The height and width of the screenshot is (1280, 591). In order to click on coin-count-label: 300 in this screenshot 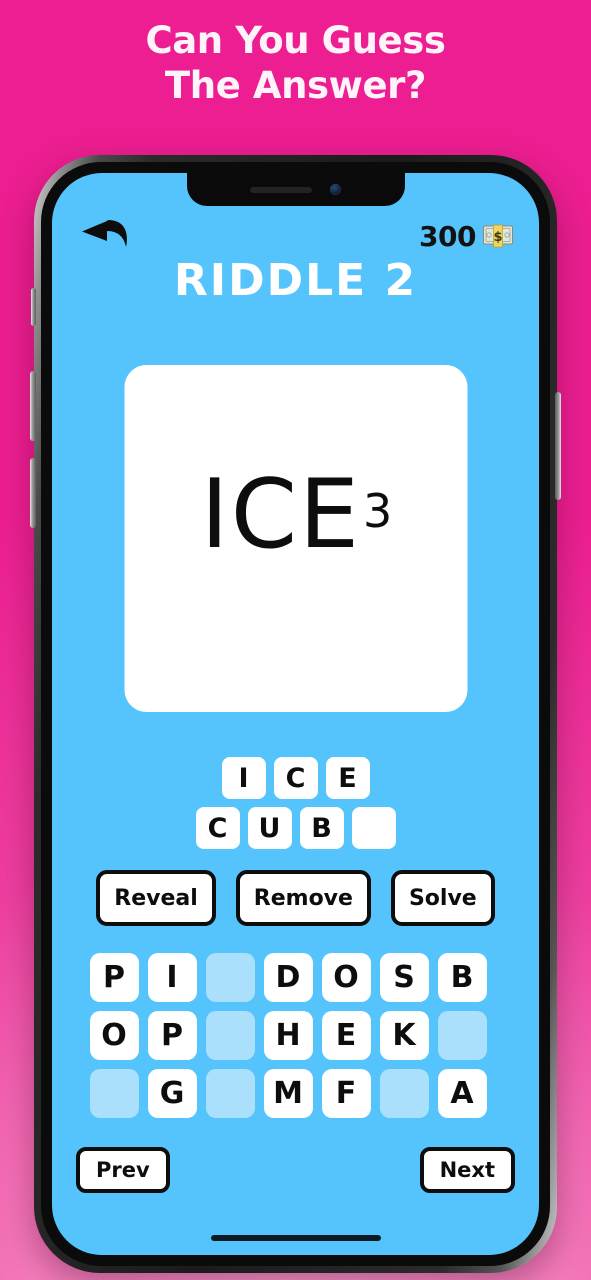, I will do `click(447, 236)`.